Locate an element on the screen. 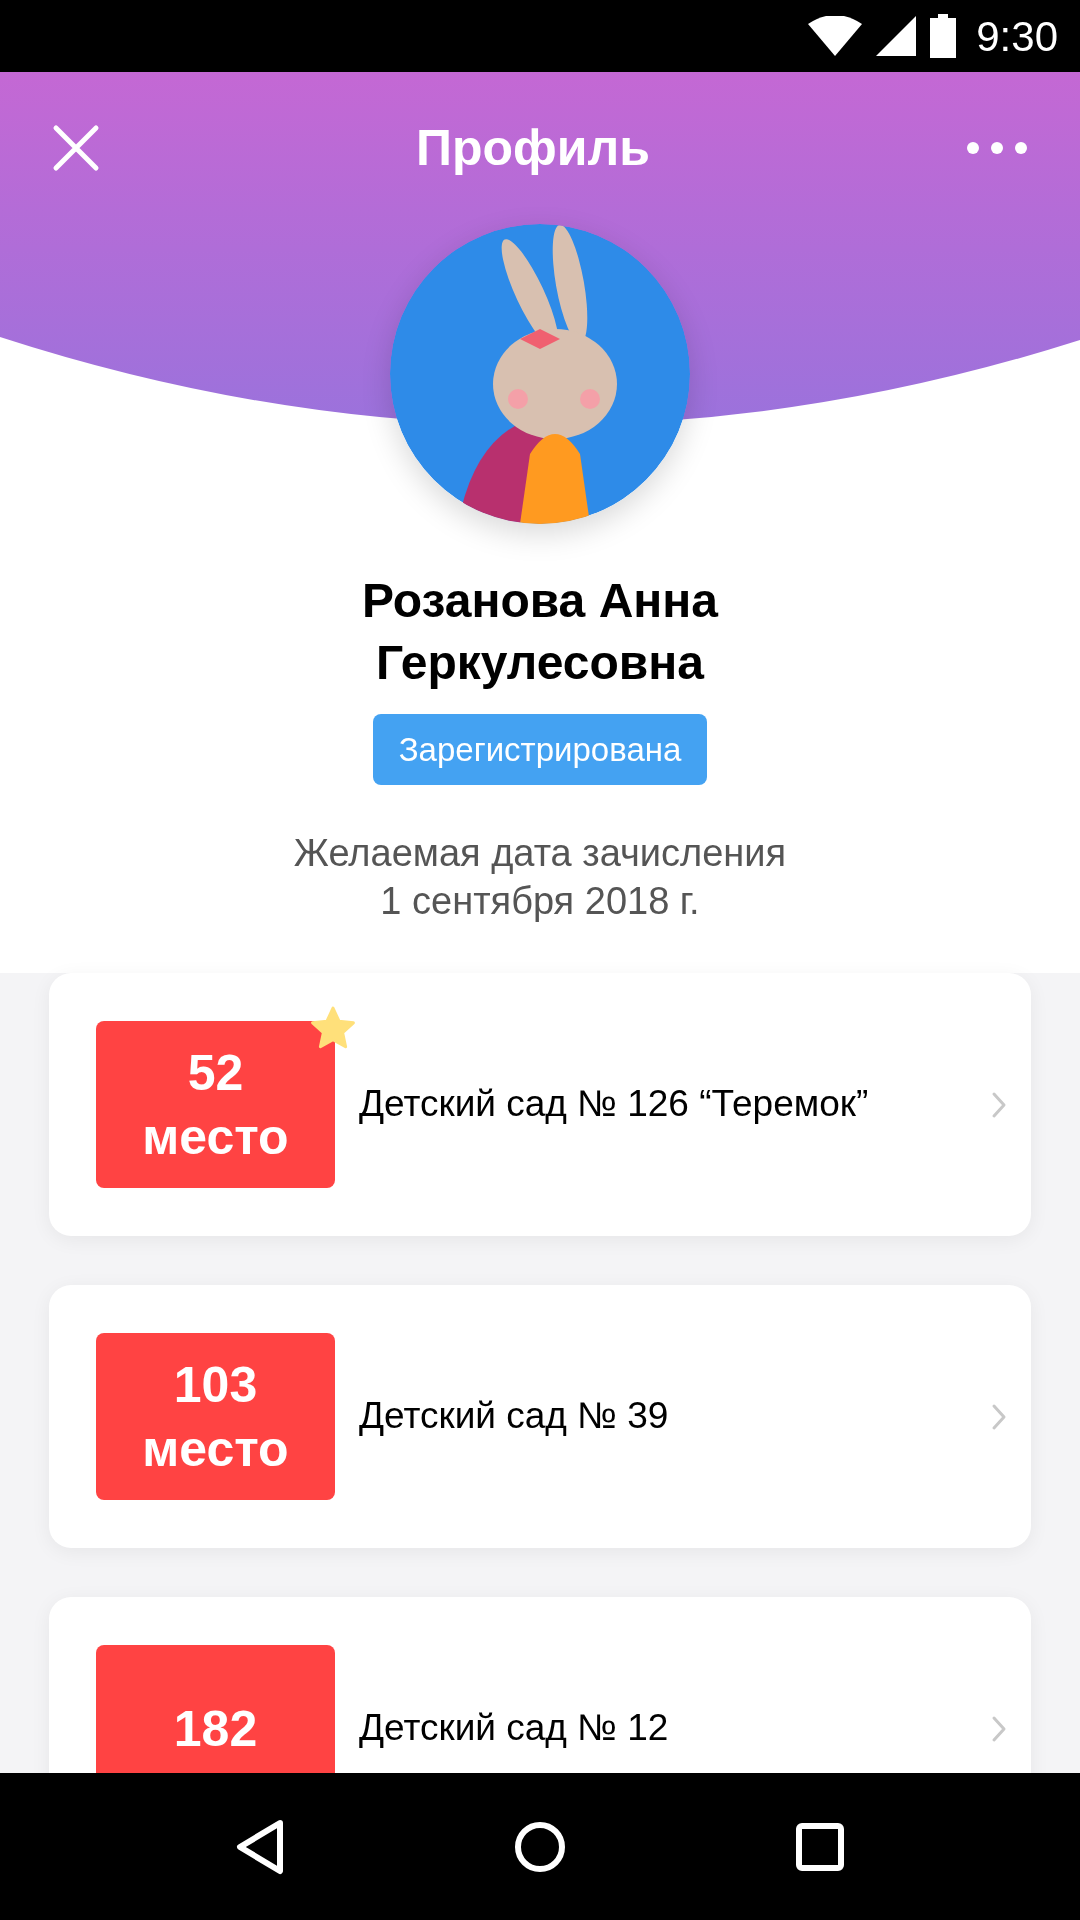 The width and height of the screenshot is (1080, 1920). battery-icon is located at coordinates (943, 36).